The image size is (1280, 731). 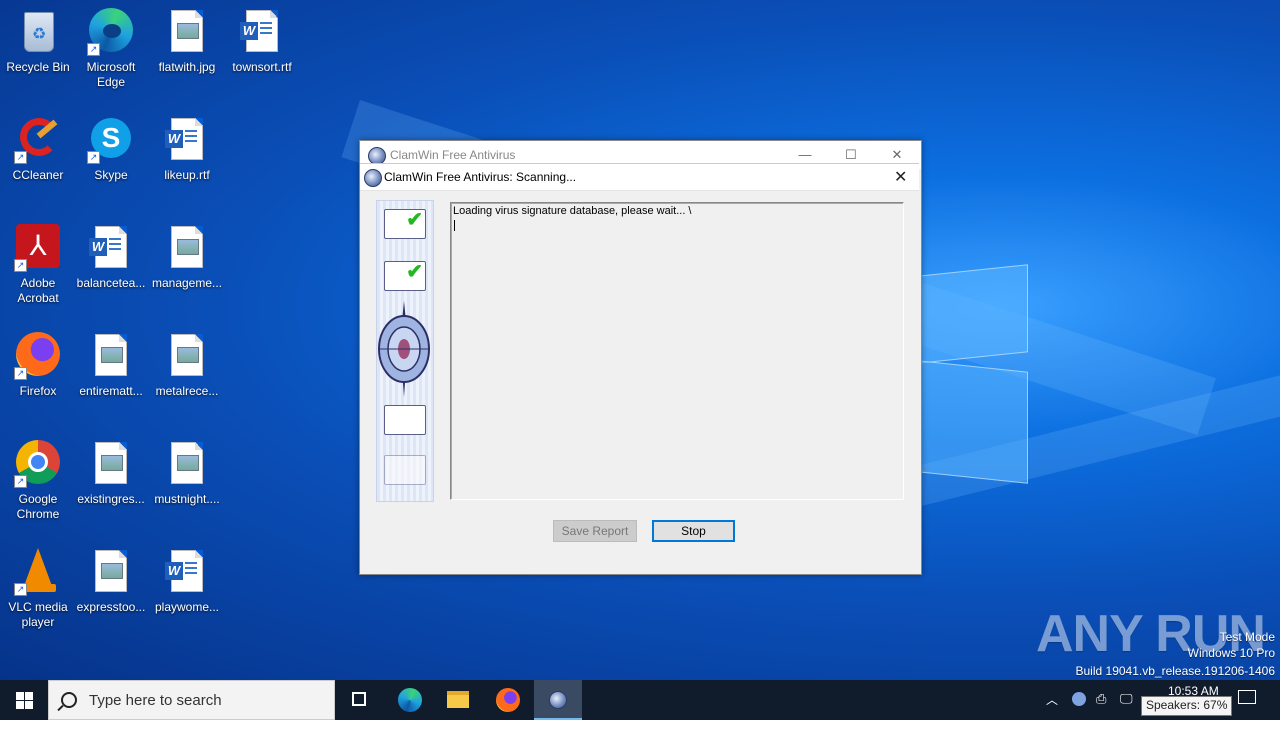 I want to click on outer-window-title: ClamWin Free Antivirus, so click(x=453, y=155).